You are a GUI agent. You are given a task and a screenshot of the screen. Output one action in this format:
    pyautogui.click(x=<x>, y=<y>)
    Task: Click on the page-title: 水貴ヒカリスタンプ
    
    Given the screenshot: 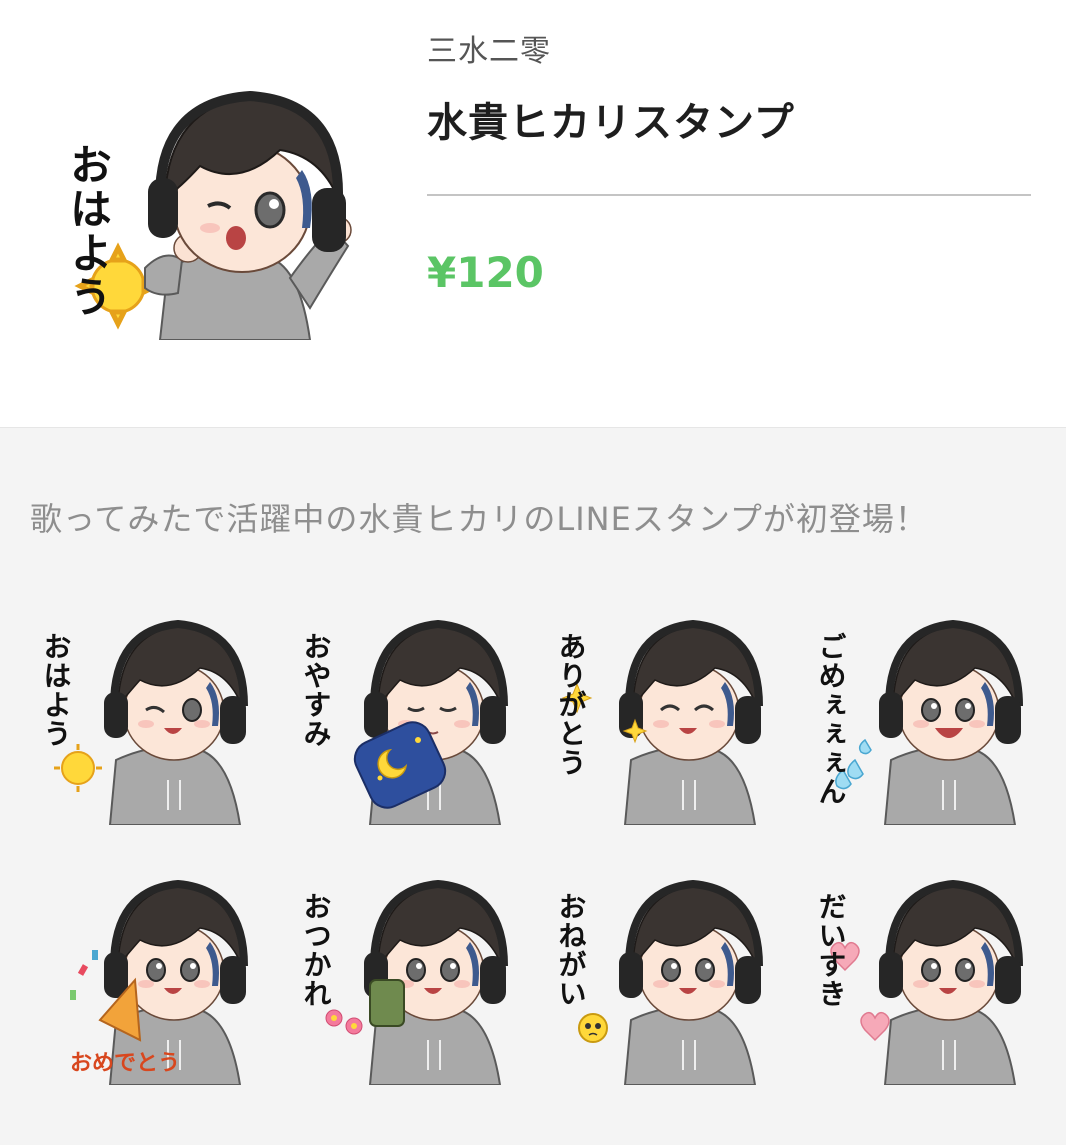 What is the action you would take?
    pyautogui.click(x=611, y=123)
    